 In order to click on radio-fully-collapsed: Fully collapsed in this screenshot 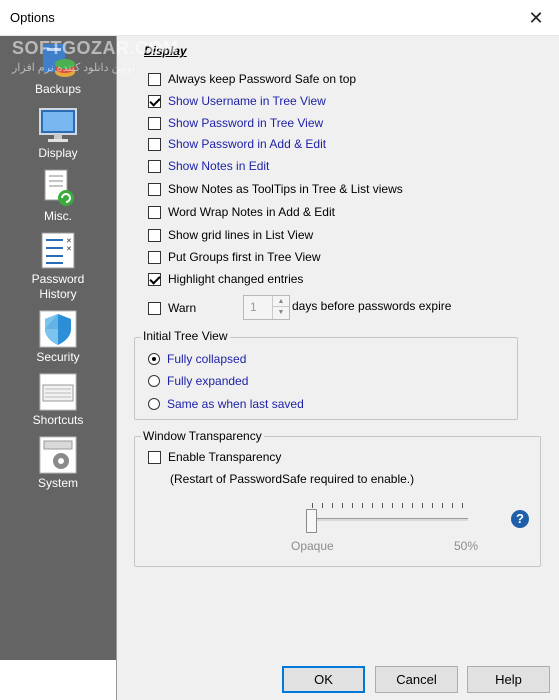, I will do `click(197, 359)`.